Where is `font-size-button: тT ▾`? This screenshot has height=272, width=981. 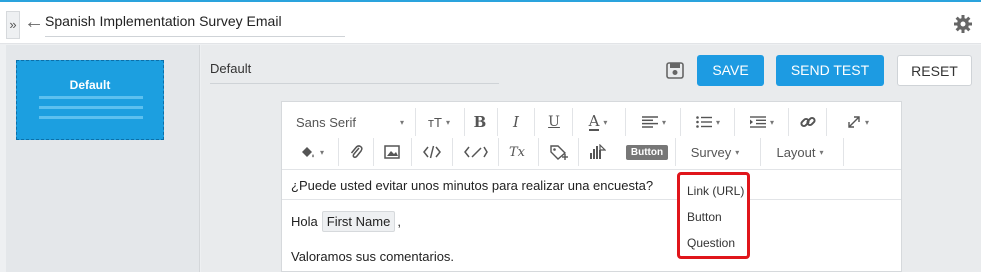 font-size-button: тT ▾ is located at coordinates (439, 122).